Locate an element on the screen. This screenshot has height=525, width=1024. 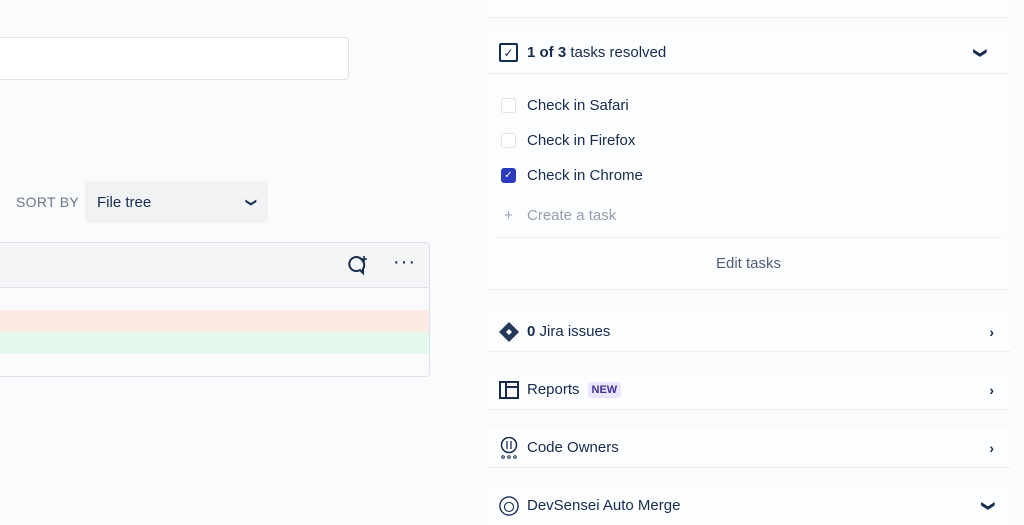
code-owners-label: Code Owners is located at coordinates (573, 447).